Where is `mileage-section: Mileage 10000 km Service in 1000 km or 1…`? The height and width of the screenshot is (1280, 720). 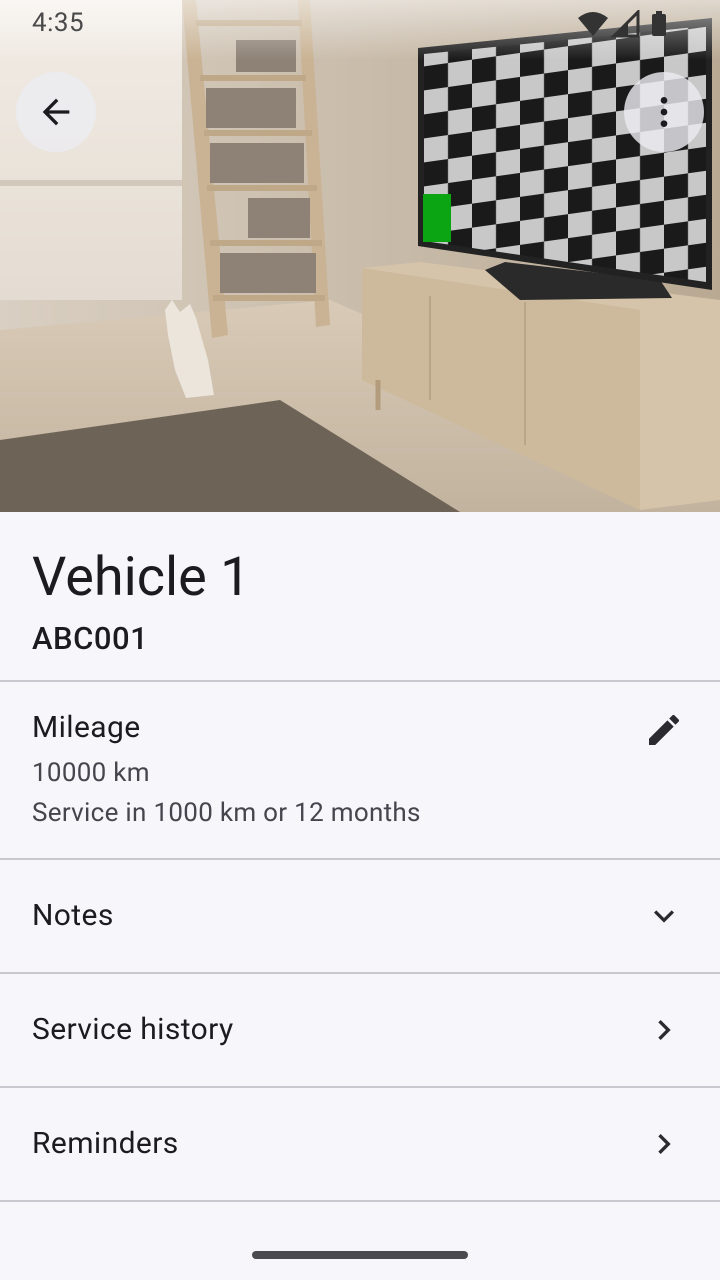
mileage-section: Mileage 10000 km Service in 1000 km or 1… is located at coordinates (360, 770).